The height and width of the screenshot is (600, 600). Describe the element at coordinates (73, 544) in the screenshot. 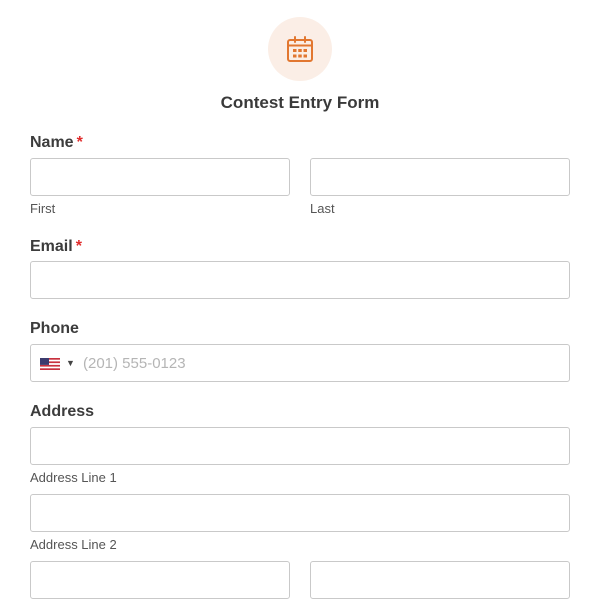

I see `address-line-2-sublabel: Address Line 2` at that location.